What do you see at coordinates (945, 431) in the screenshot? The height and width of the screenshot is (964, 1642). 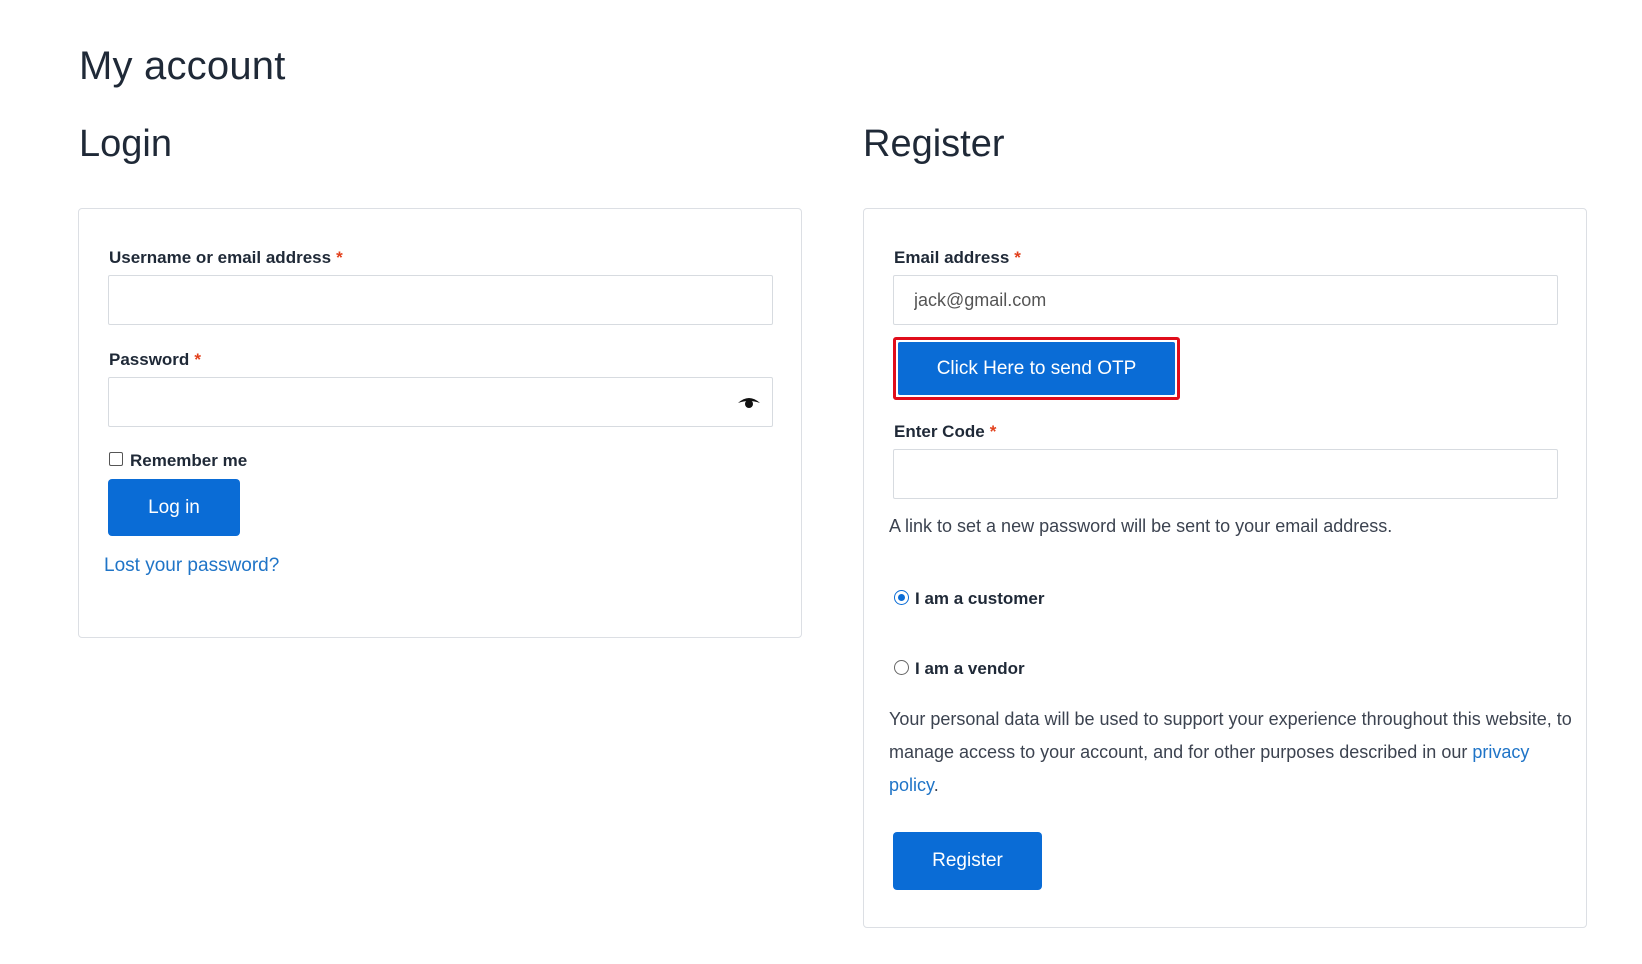 I see `code-label: Enter Code *` at bounding box center [945, 431].